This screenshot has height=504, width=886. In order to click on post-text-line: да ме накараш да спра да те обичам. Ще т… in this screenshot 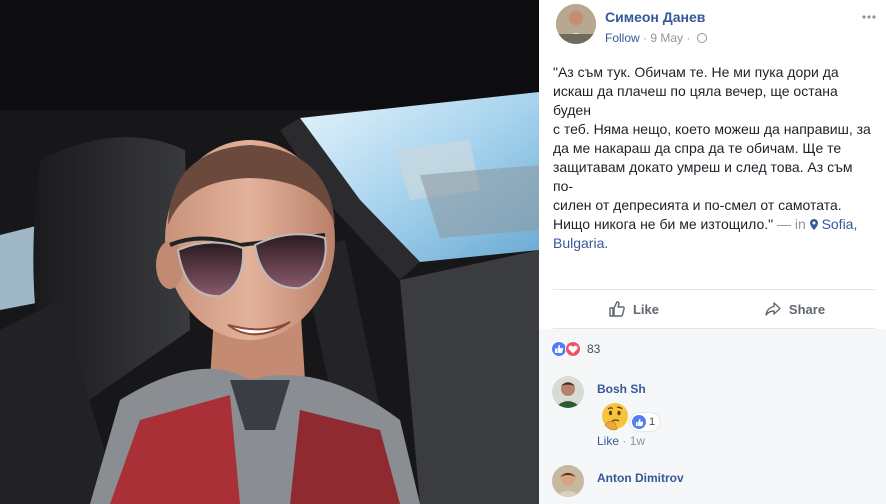, I will do `click(697, 148)`.